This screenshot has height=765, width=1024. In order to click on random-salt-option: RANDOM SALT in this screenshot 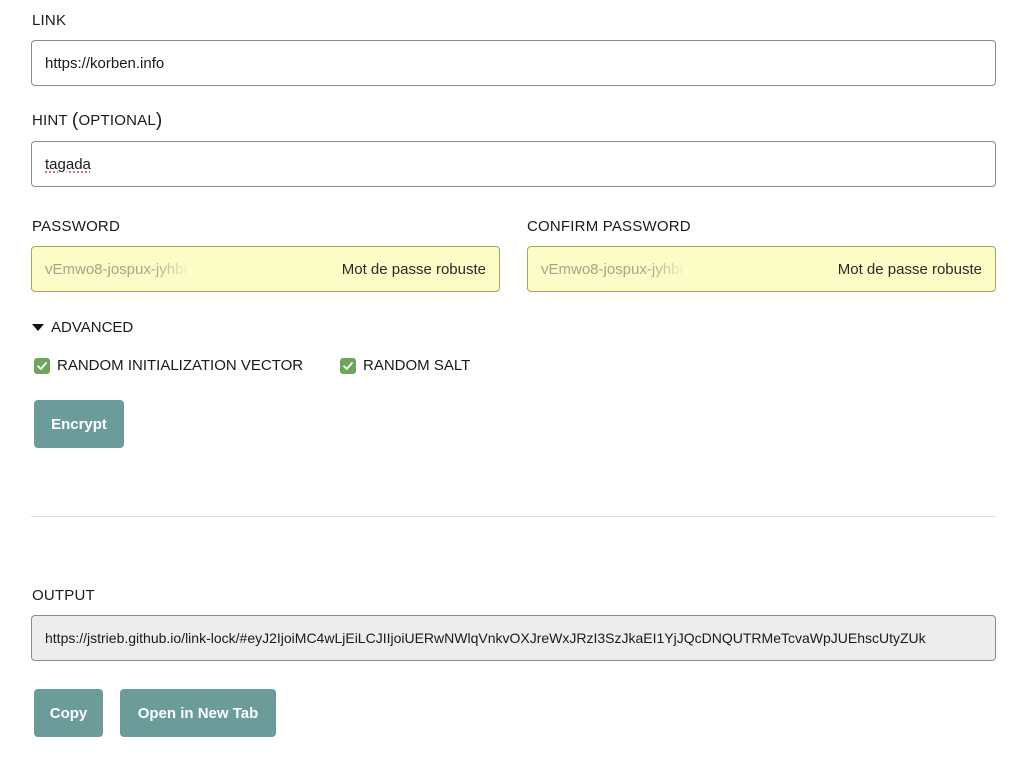, I will do `click(405, 365)`.